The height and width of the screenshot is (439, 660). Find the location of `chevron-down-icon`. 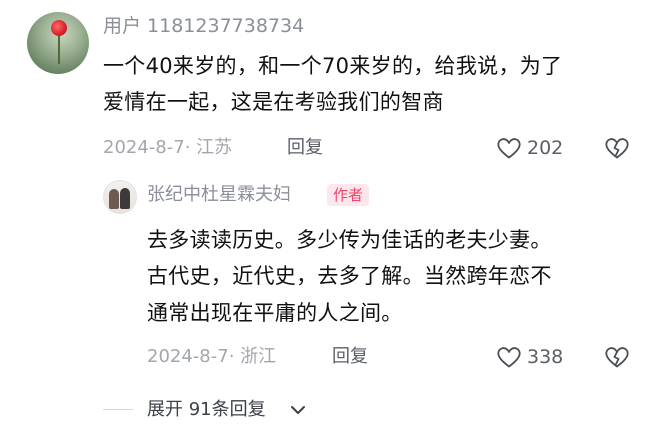

chevron-down-icon is located at coordinates (298, 410).